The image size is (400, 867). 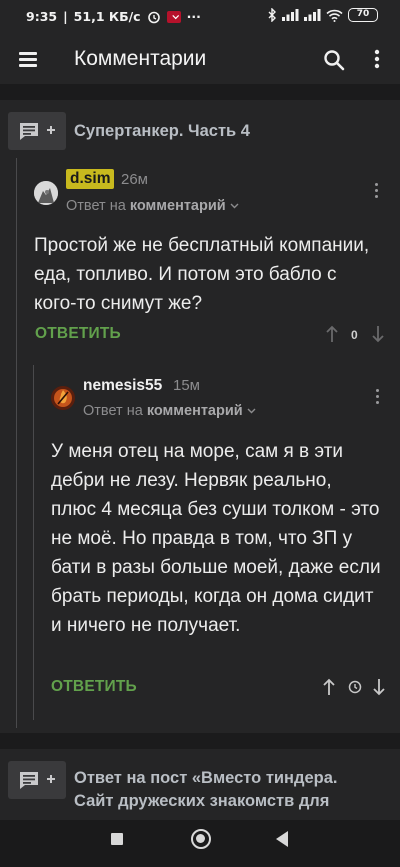 What do you see at coordinates (355, 687) in the screenshot?
I see `clock-icon` at bounding box center [355, 687].